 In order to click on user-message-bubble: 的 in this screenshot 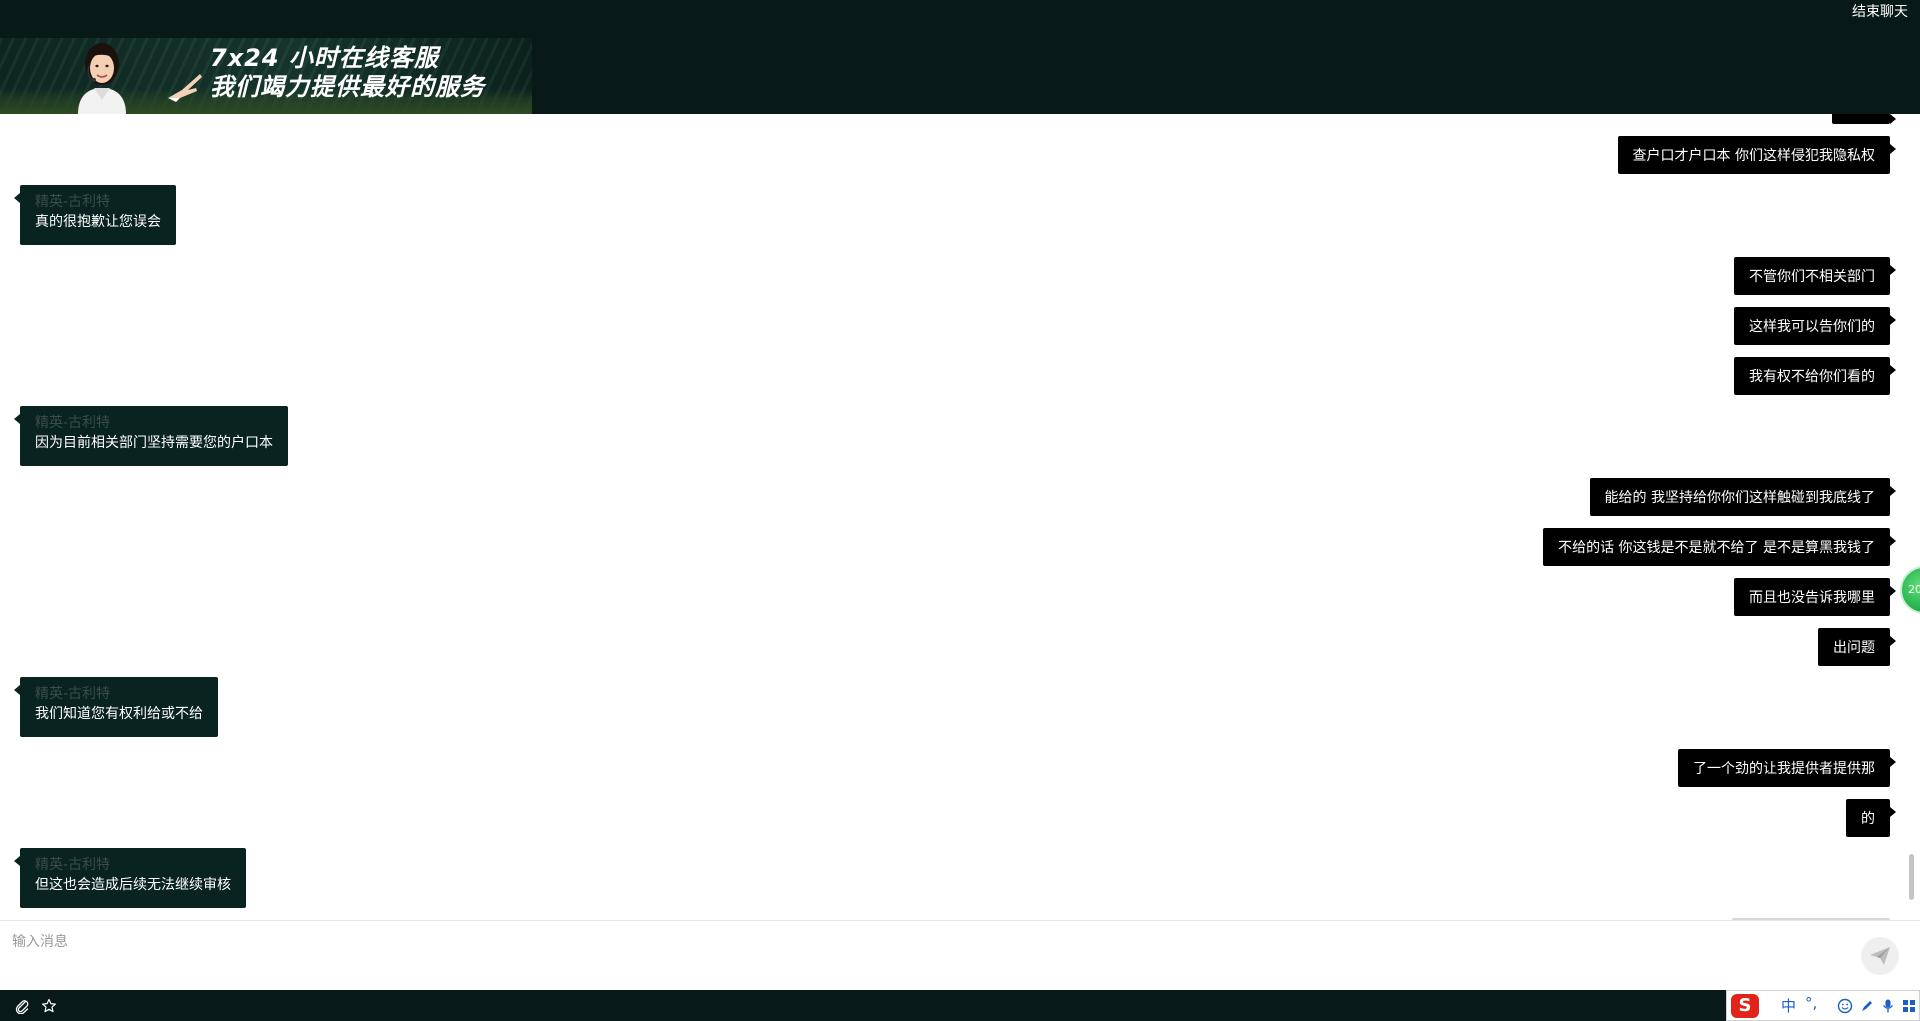, I will do `click(1871, 818)`.